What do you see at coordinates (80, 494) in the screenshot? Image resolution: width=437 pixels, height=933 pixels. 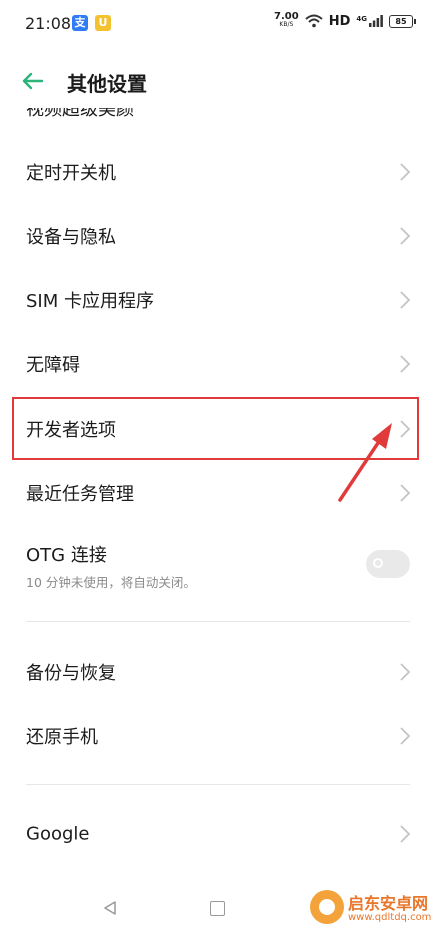 I see `menu-item-label: 最近任务管理` at bounding box center [80, 494].